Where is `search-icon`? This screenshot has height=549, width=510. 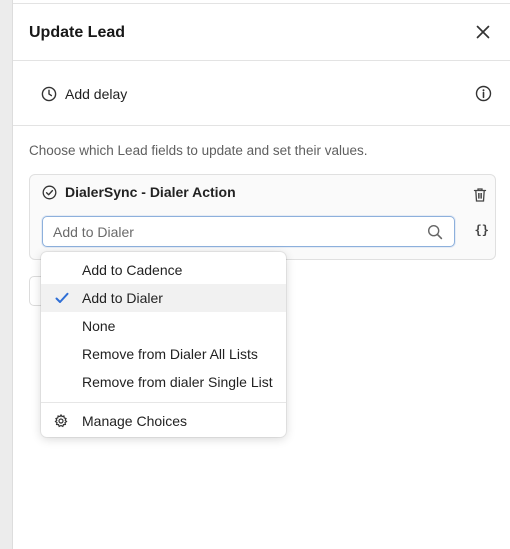 search-icon is located at coordinates (435, 232).